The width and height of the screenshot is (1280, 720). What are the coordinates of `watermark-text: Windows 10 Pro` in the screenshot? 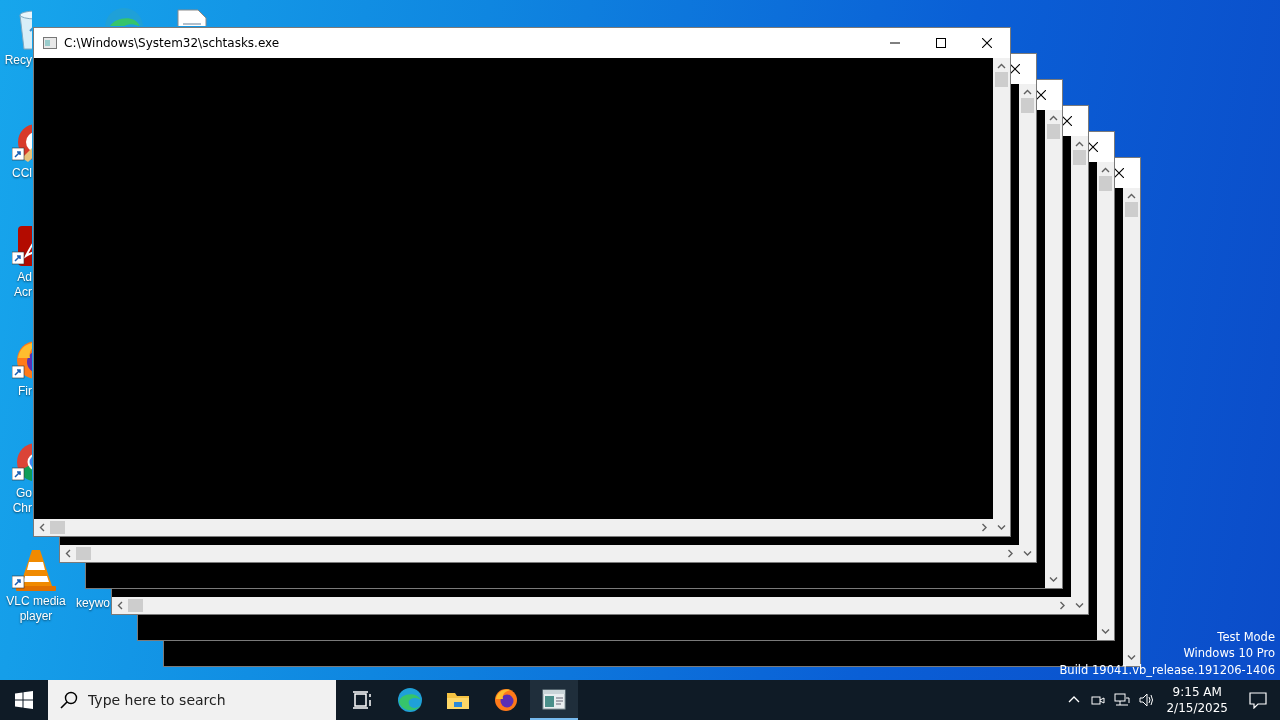 It's located at (1229, 653).